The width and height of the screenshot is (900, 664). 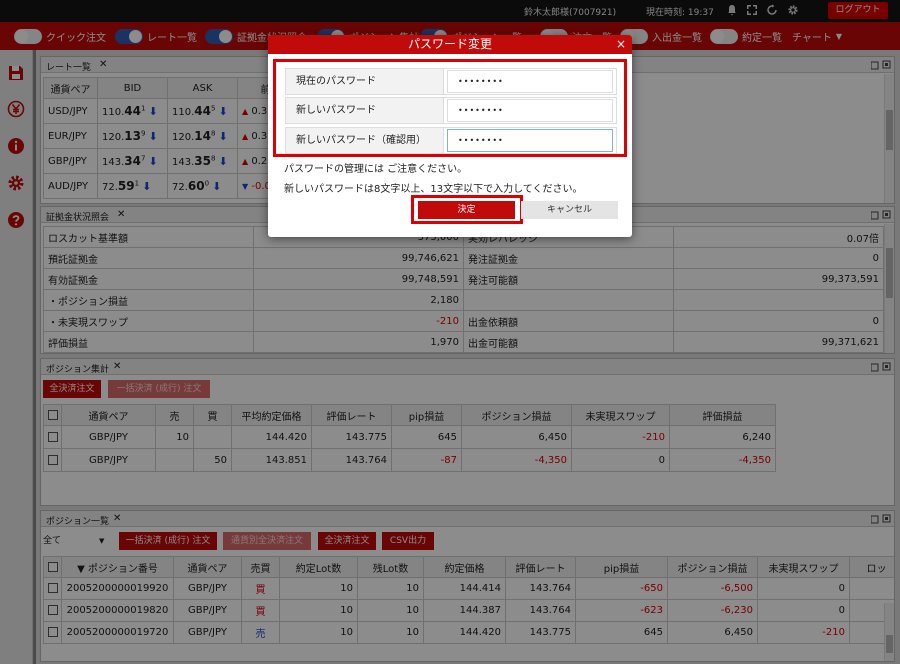 What do you see at coordinates (376, 169) in the screenshot?
I see `password-notice: パスワードの管理には ご注意ください。` at bounding box center [376, 169].